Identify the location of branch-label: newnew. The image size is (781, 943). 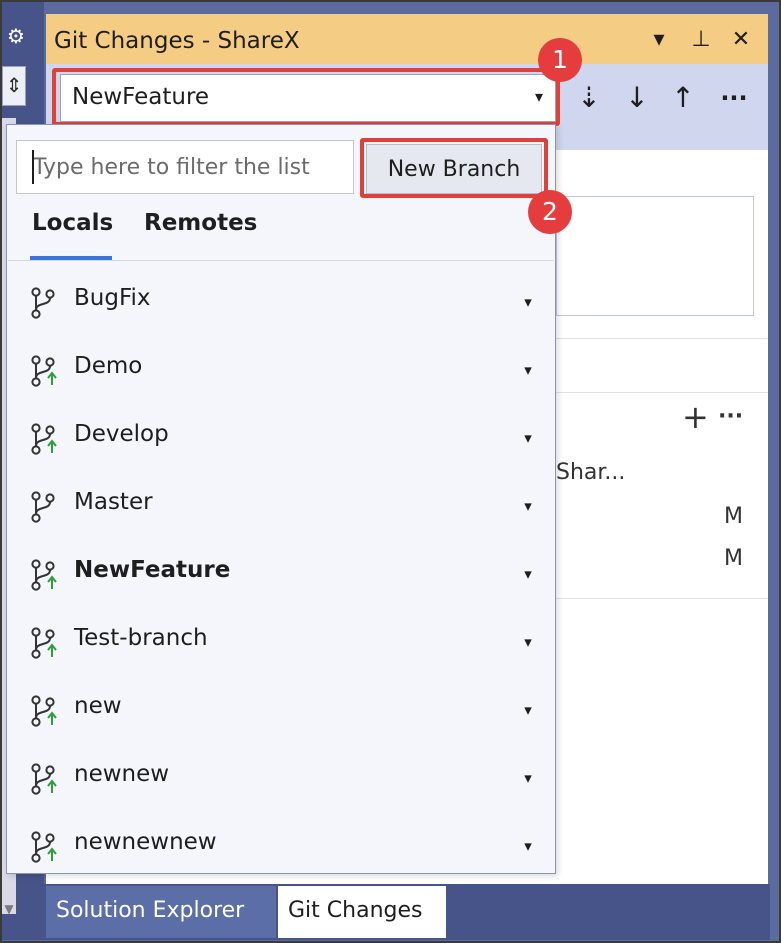
(122, 774).